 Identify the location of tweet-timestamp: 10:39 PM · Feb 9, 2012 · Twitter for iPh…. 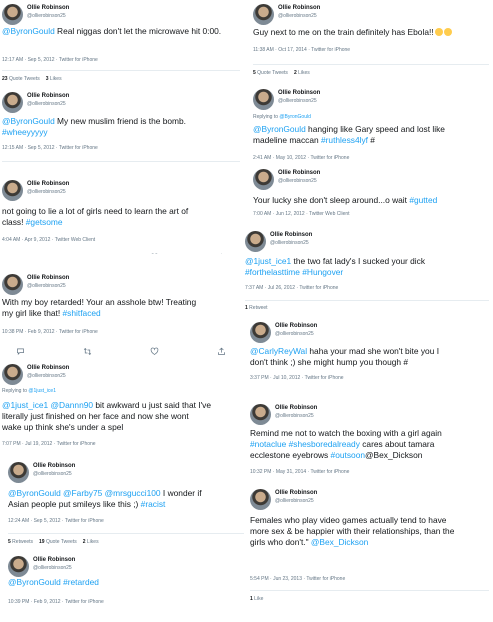
(56, 602).